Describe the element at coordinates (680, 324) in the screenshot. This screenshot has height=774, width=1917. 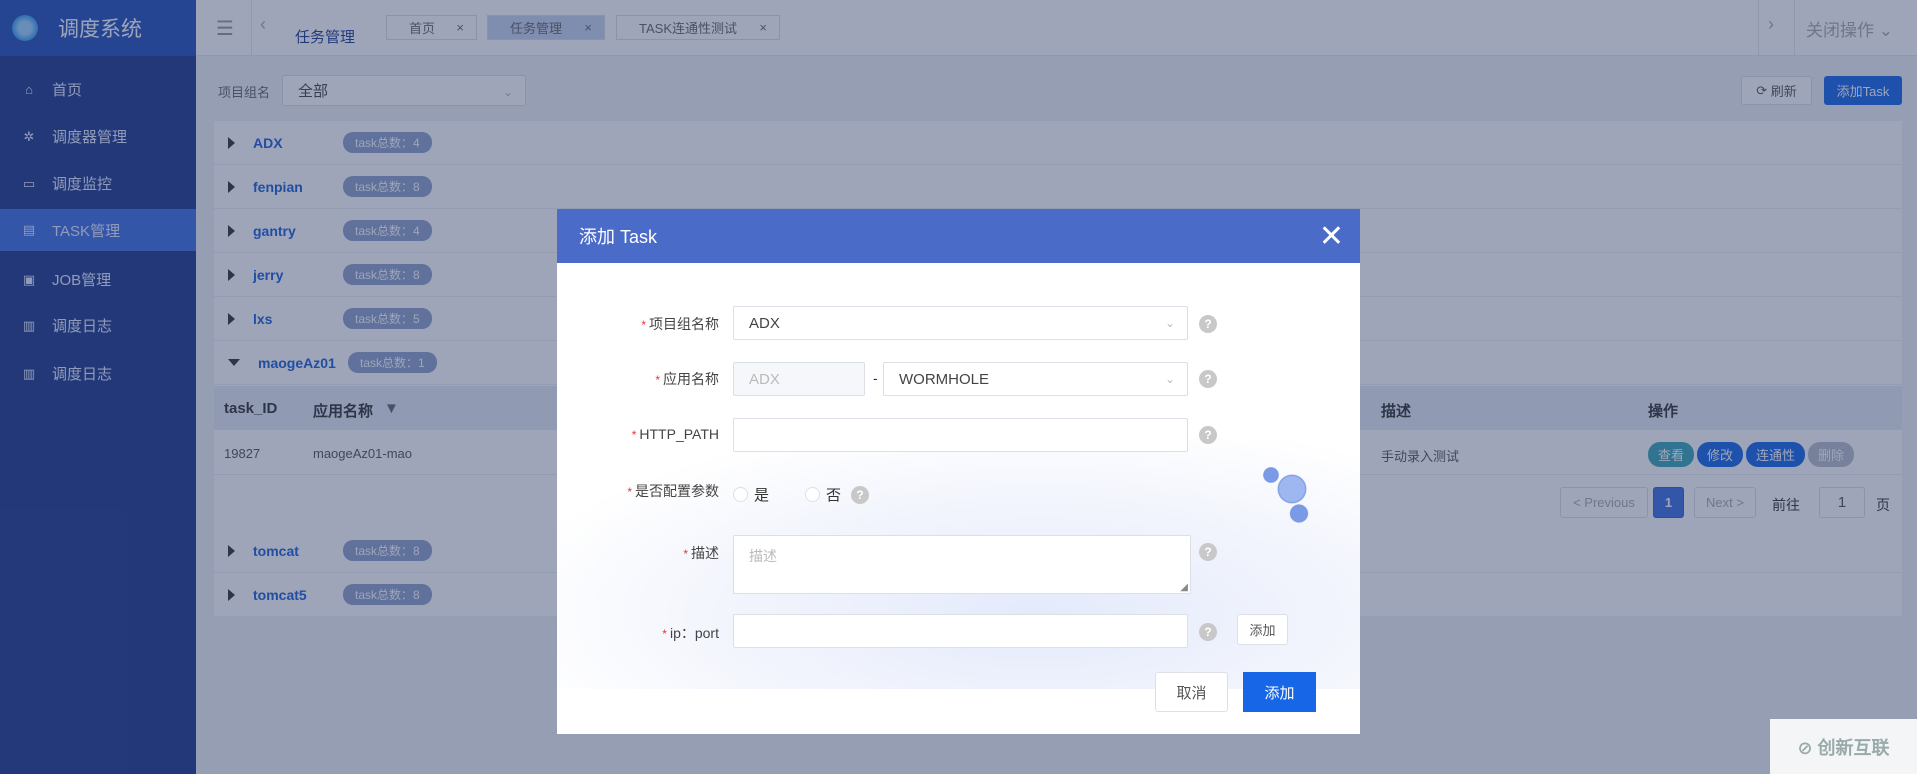
I see `group-label: * 项目组名称` at that location.